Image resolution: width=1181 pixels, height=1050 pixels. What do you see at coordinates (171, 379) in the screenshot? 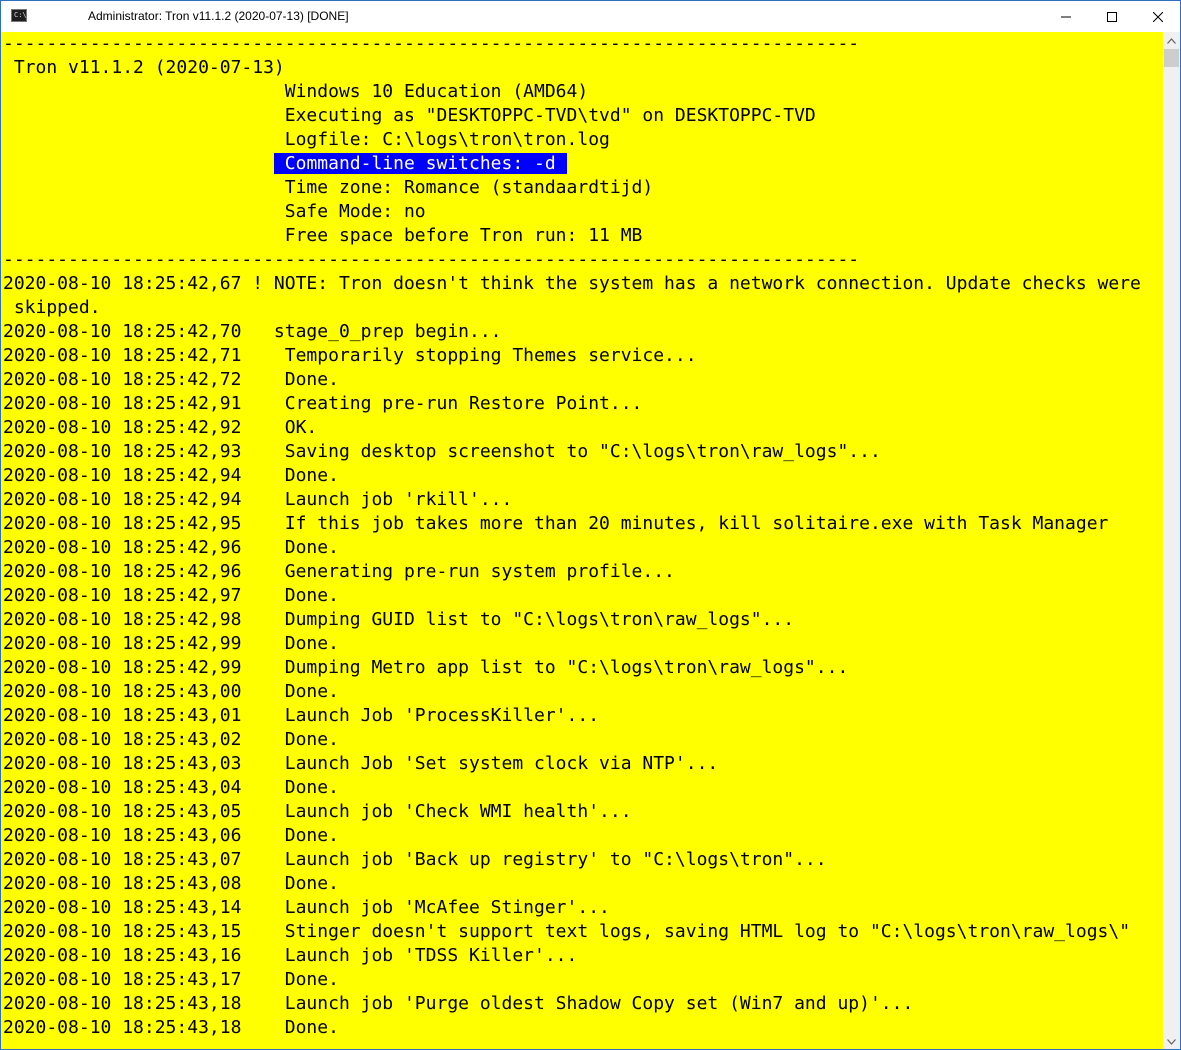
I see `log-line: 2020-08-10 18:25:42,72 Done.` at bounding box center [171, 379].